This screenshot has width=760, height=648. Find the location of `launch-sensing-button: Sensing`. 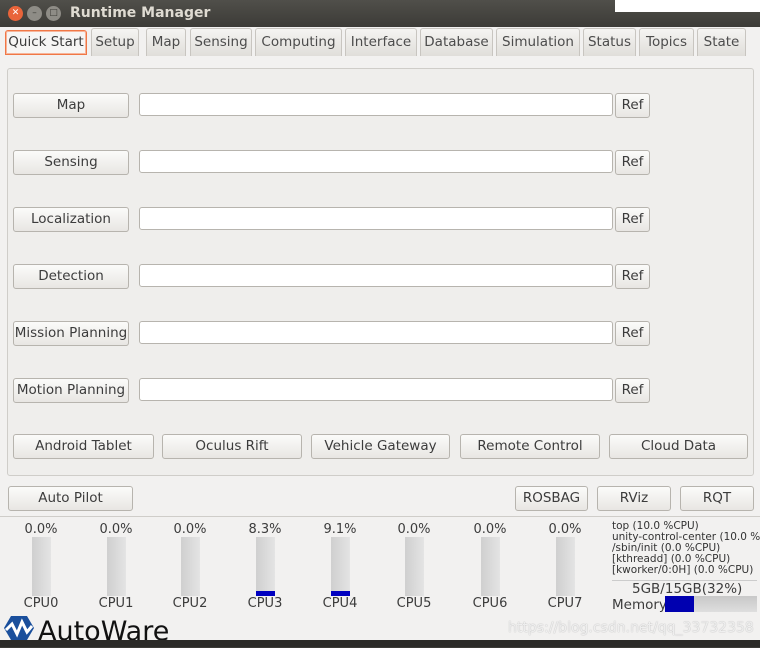

launch-sensing-button: Sensing is located at coordinates (71, 162).